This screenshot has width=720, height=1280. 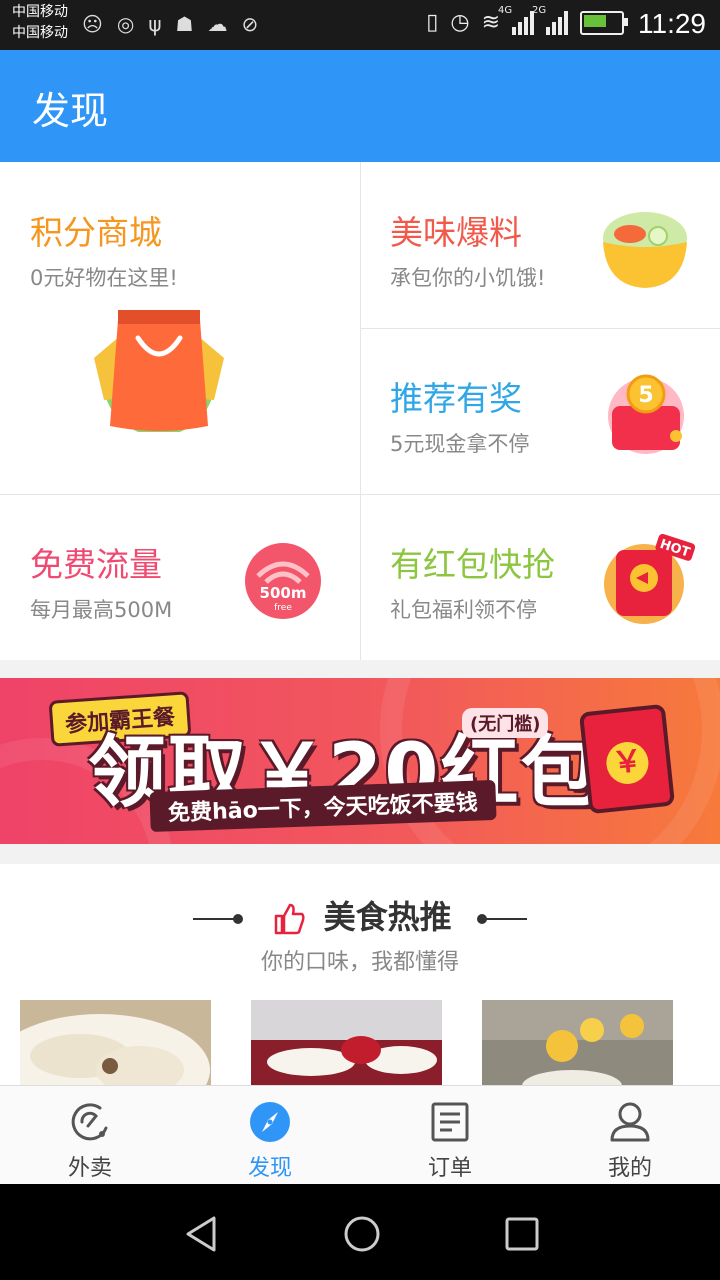 I want to click on grid-item-subtitle: 每月最高500M, so click(x=101, y=610).